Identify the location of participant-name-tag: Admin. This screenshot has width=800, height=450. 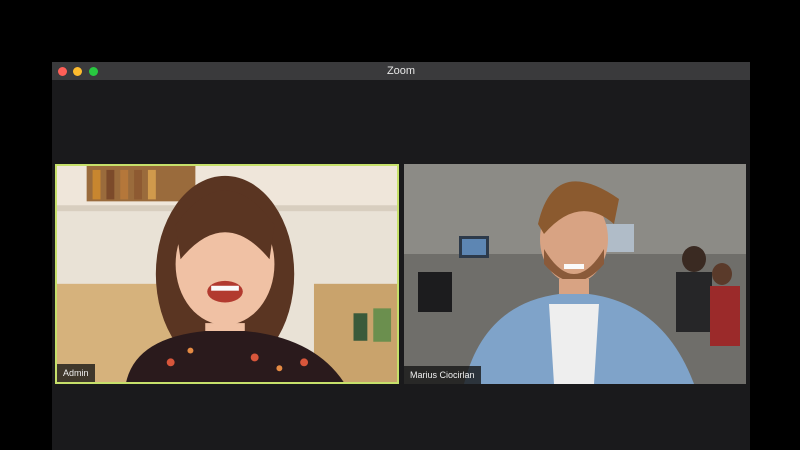
(76, 373).